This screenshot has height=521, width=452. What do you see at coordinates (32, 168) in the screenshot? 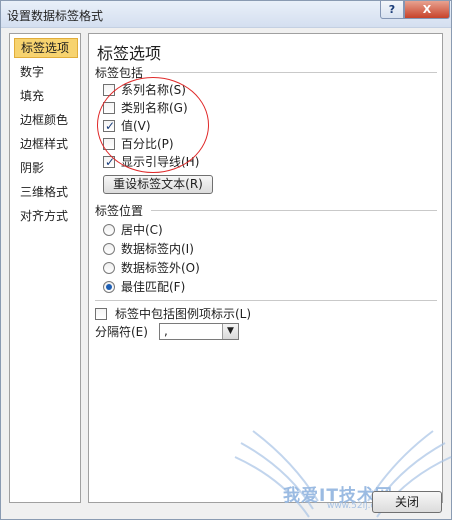
I see `nav-item-label: 阴影` at bounding box center [32, 168].